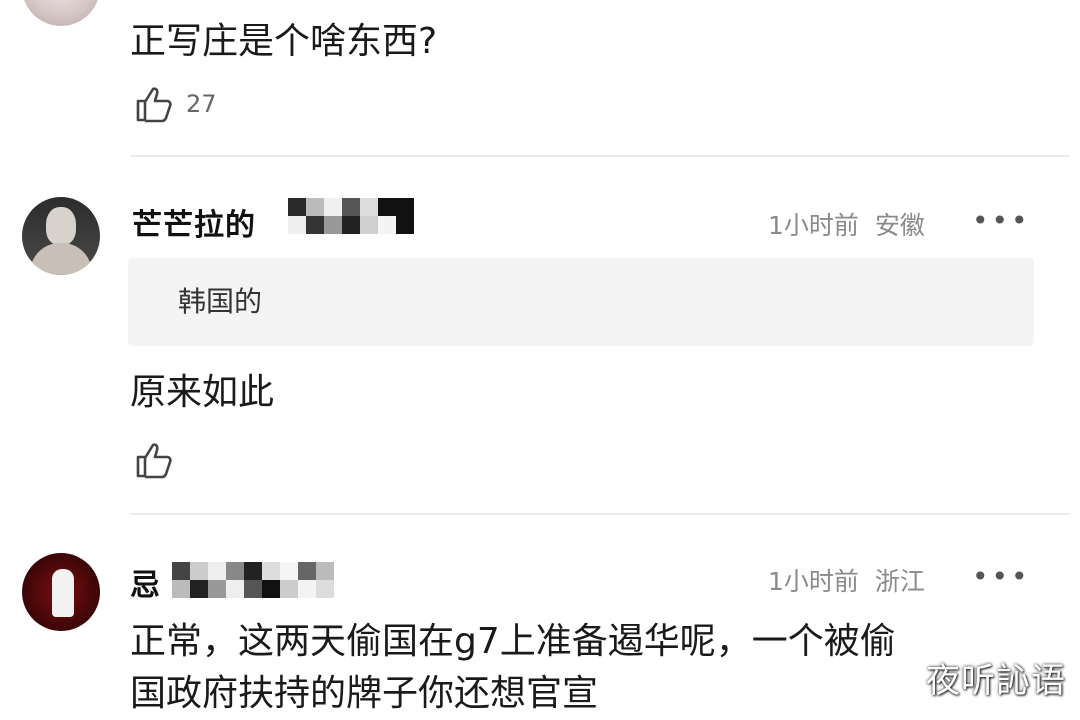 The image size is (1080, 720). I want to click on like-count: 27, so click(201, 104).